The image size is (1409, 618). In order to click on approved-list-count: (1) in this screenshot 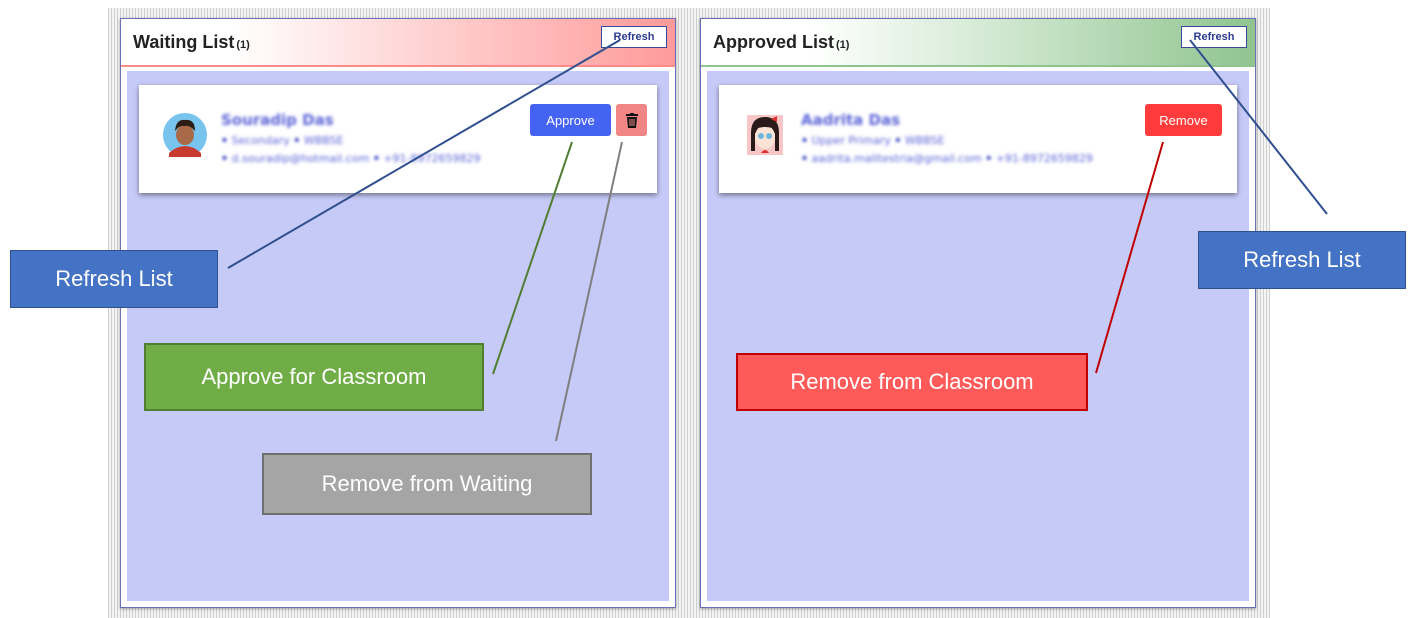, I will do `click(843, 45)`.